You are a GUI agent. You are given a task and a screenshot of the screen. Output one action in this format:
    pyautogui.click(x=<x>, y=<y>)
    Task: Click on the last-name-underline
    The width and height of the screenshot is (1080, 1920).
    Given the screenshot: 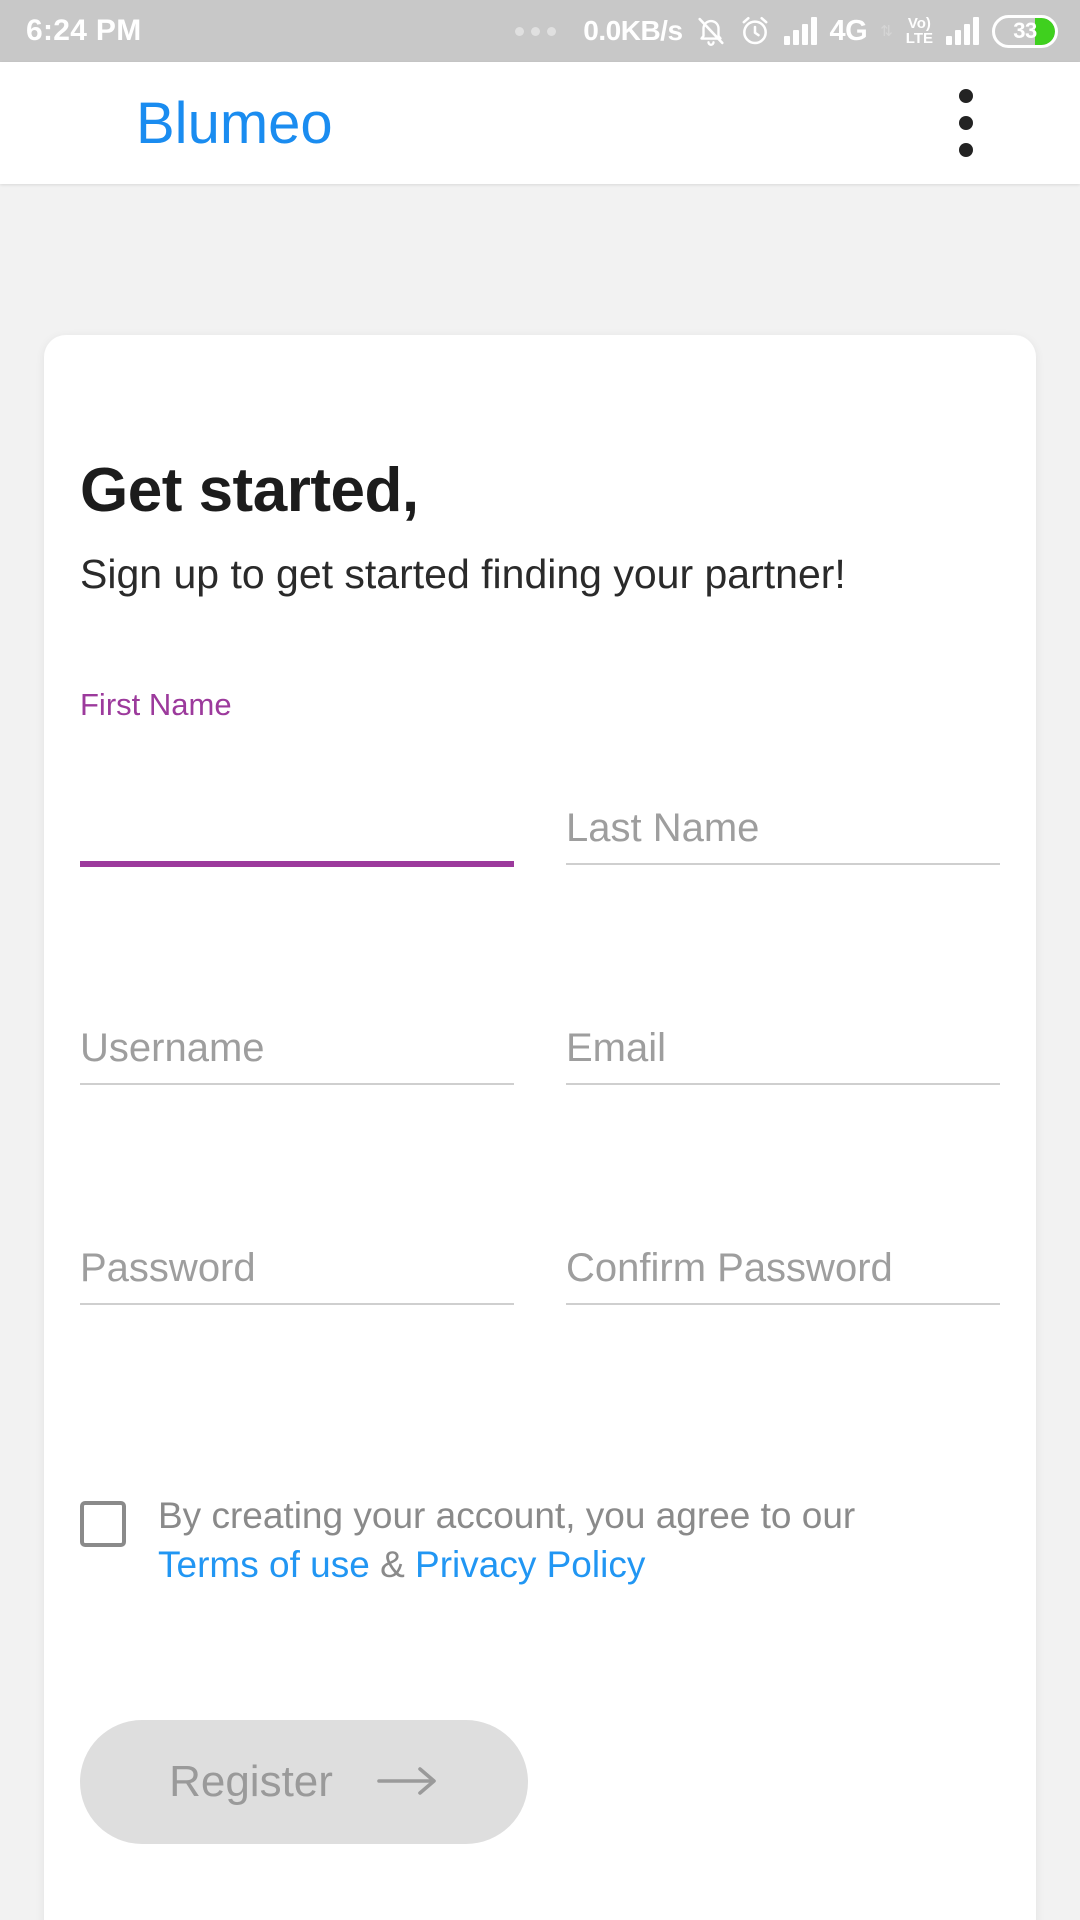 What is the action you would take?
    pyautogui.click(x=783, y=864)
    